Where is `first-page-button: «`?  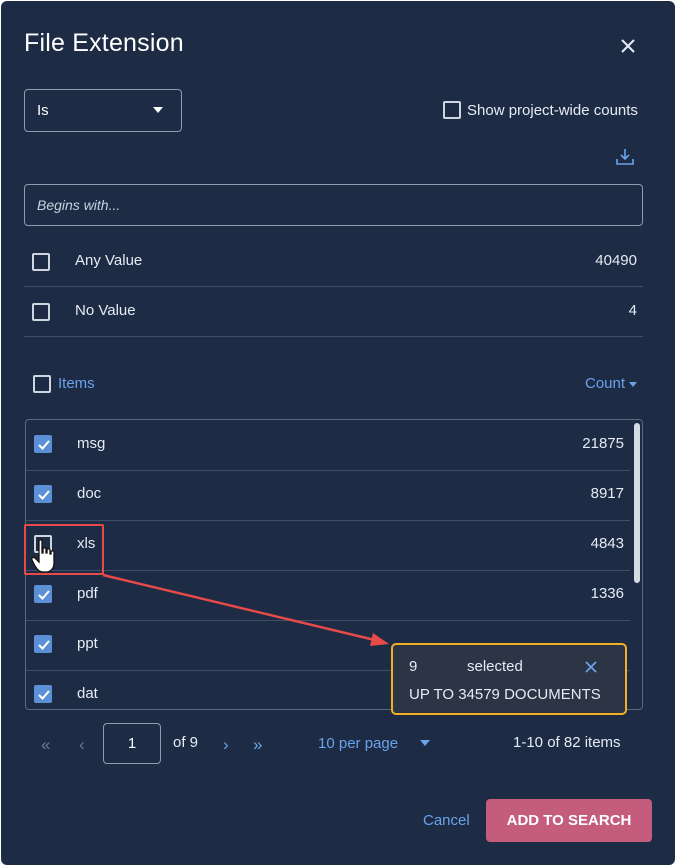
first-page-button: « is located at coordinates (45, 745).